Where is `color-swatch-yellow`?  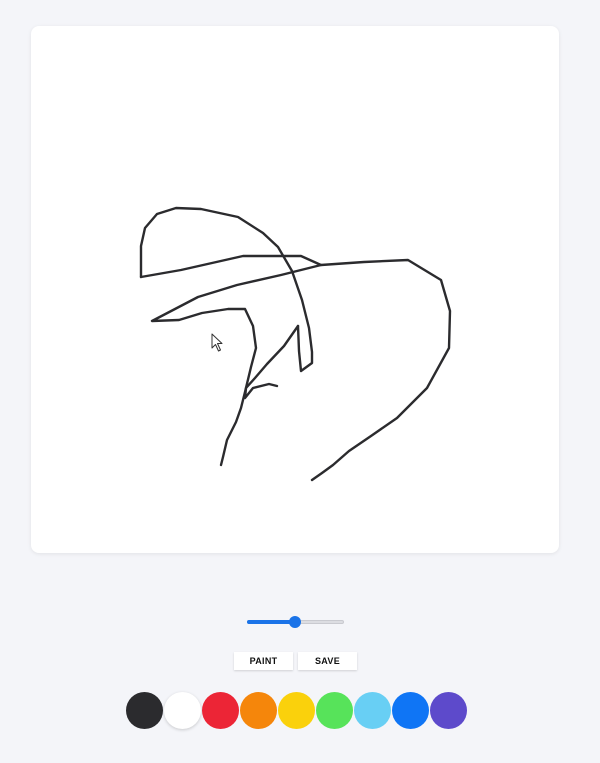 color-swatch-yellow is located at coordinates (296, 710).